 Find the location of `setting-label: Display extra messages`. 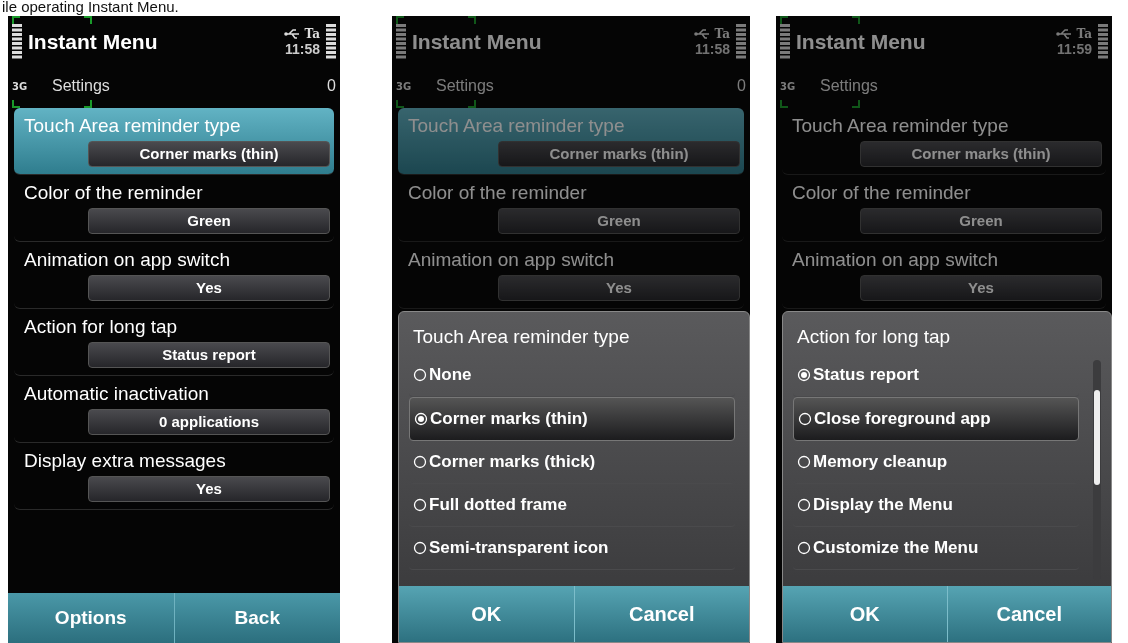

setting-label: Display extra messages is located at coordinates (125, 461).